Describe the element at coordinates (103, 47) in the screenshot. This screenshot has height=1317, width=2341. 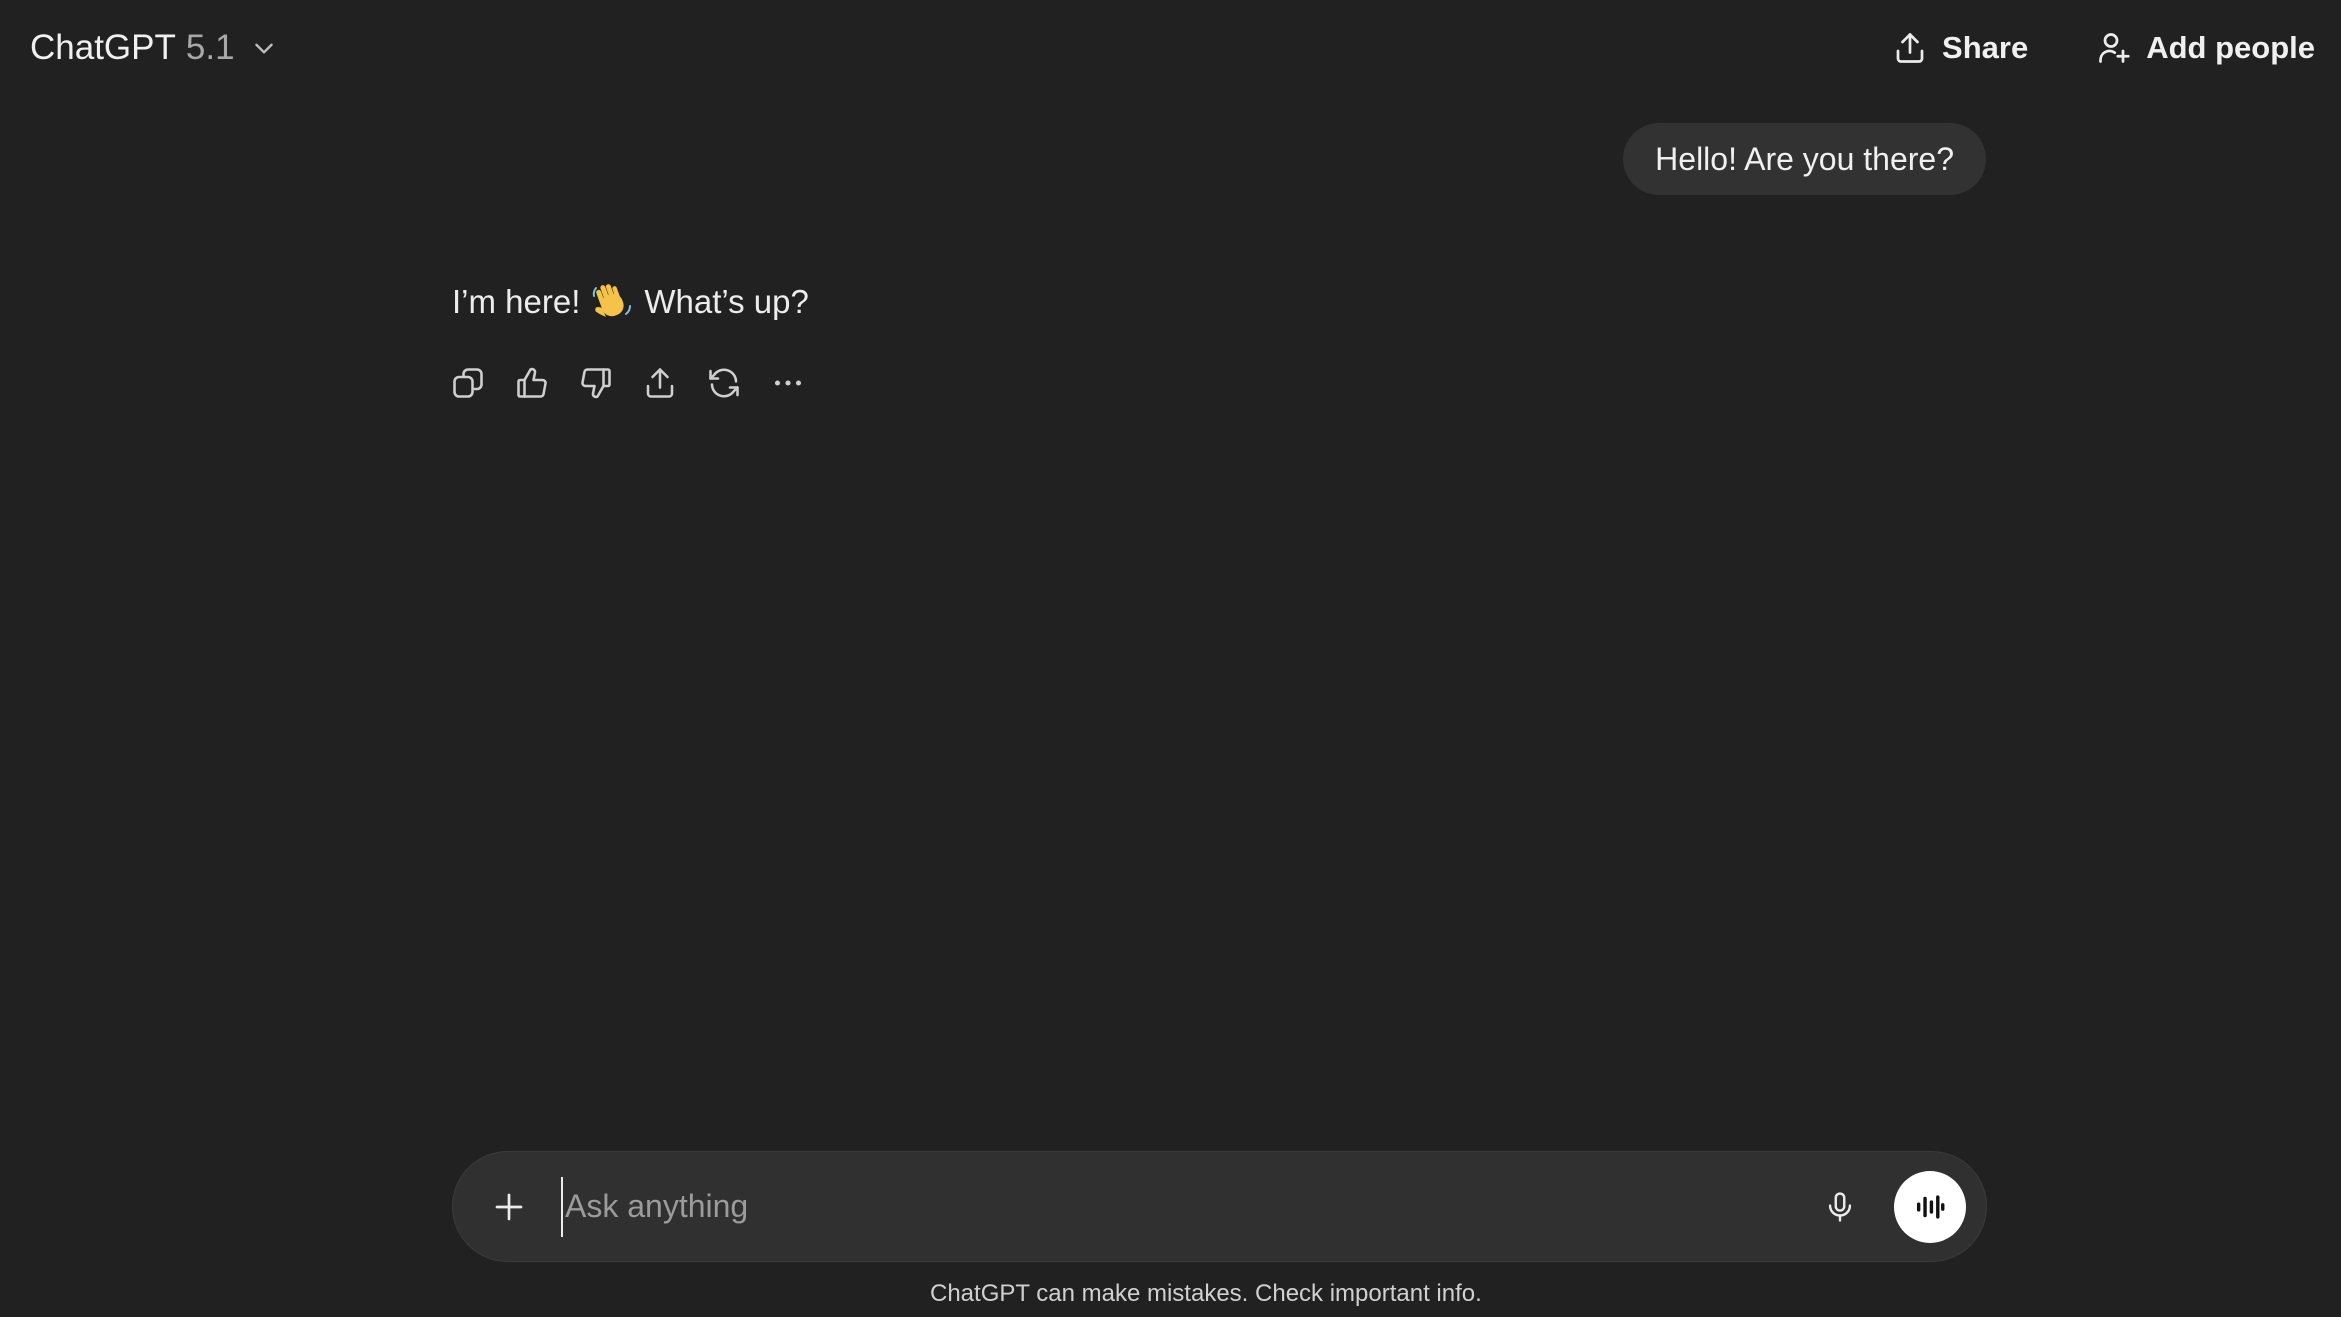
I see `model-name: ChatGPT` at that location.